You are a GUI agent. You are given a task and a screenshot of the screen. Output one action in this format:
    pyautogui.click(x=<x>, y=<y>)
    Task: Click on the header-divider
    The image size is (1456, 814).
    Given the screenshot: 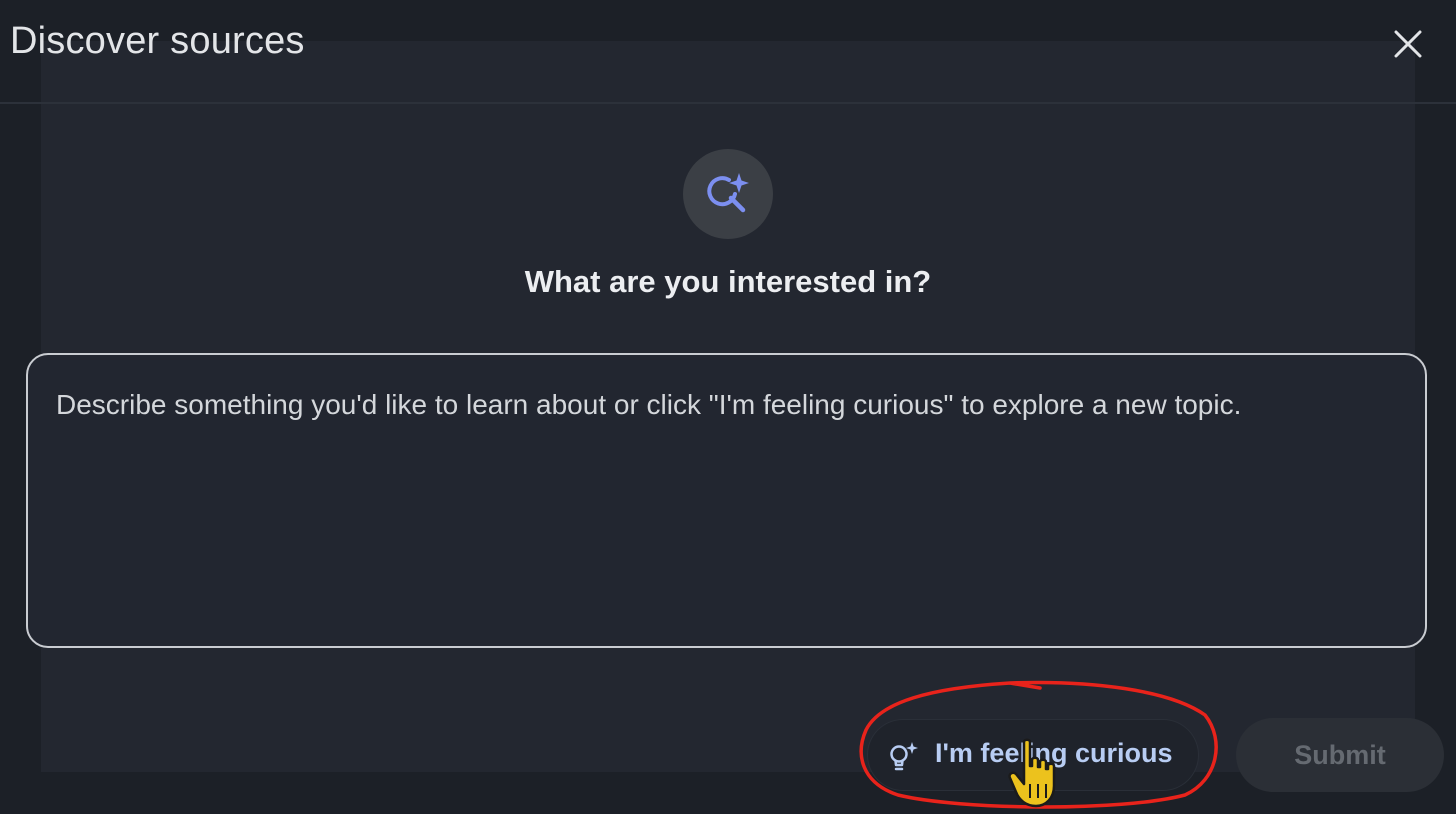 What is the action you would take?
    pyautogui.click(x=728, y=103)
    